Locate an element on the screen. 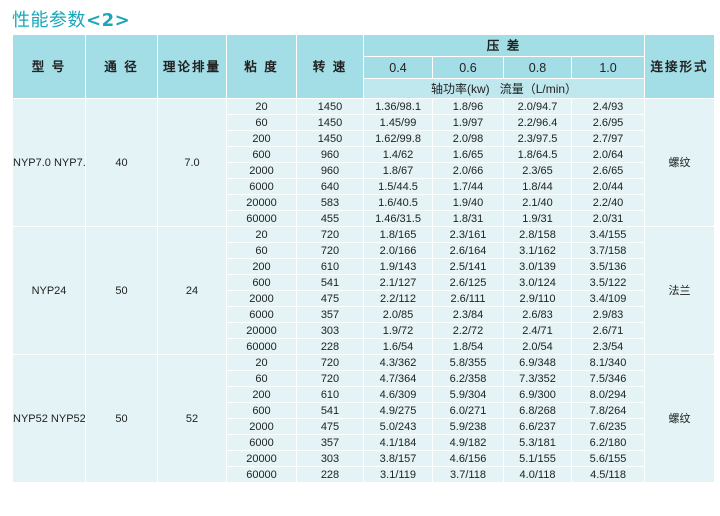 The height and width of the screenshot is (516, 720). power-flow-cell: 2.3/97.5 is located at coordinates (537, 138).